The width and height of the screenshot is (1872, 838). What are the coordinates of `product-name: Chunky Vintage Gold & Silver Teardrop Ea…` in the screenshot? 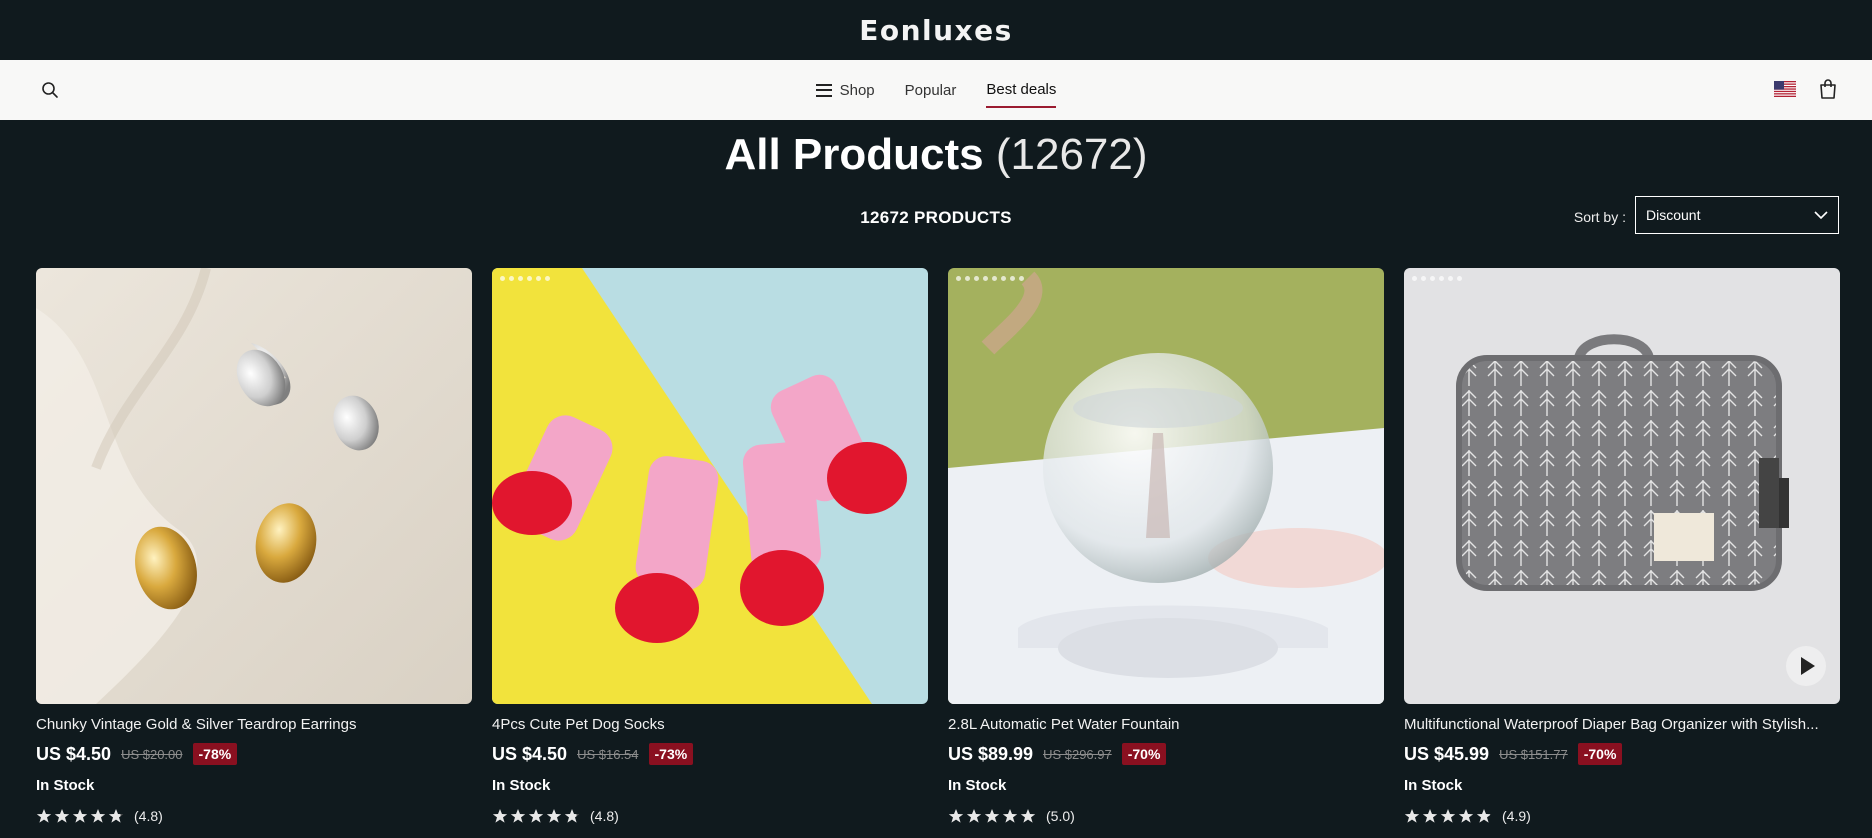 It's located at (254, 724).